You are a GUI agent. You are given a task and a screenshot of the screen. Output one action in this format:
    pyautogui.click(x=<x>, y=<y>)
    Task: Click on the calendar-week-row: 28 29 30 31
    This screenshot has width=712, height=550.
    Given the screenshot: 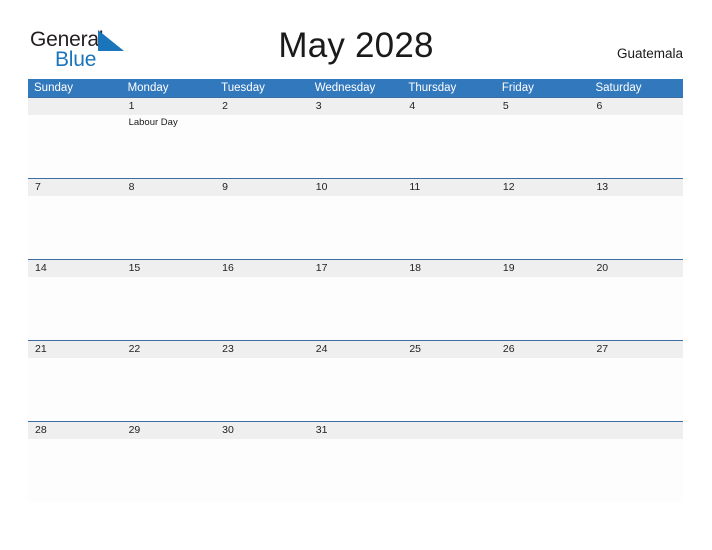 What is the action you would take?
    pyautogui.click(x=355, y=461)
    